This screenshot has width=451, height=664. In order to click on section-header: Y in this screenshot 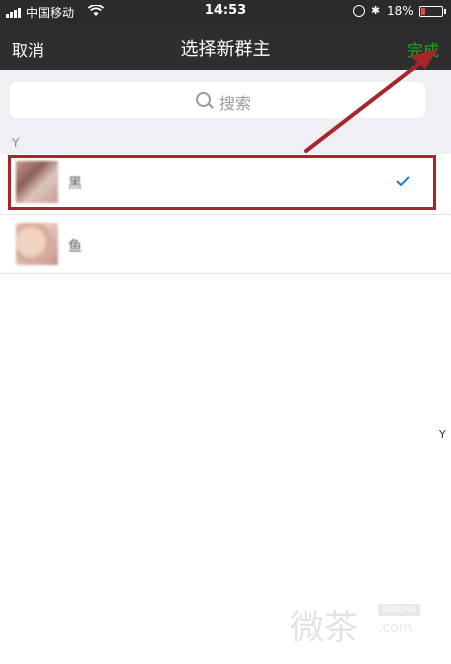, I will do `click(225, 143)`.